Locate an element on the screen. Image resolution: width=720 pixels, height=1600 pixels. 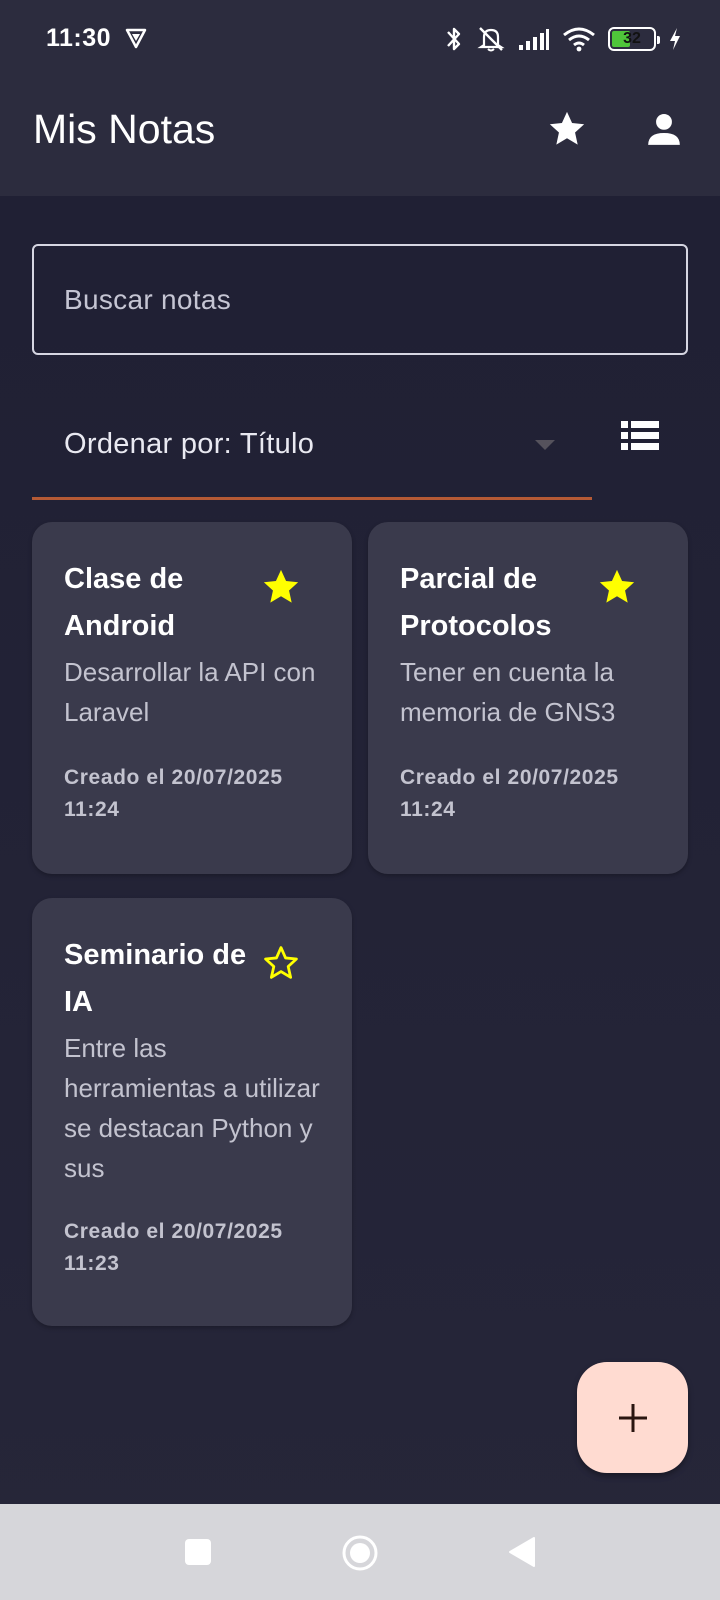
back-button is located at coordinates (524, 1552).